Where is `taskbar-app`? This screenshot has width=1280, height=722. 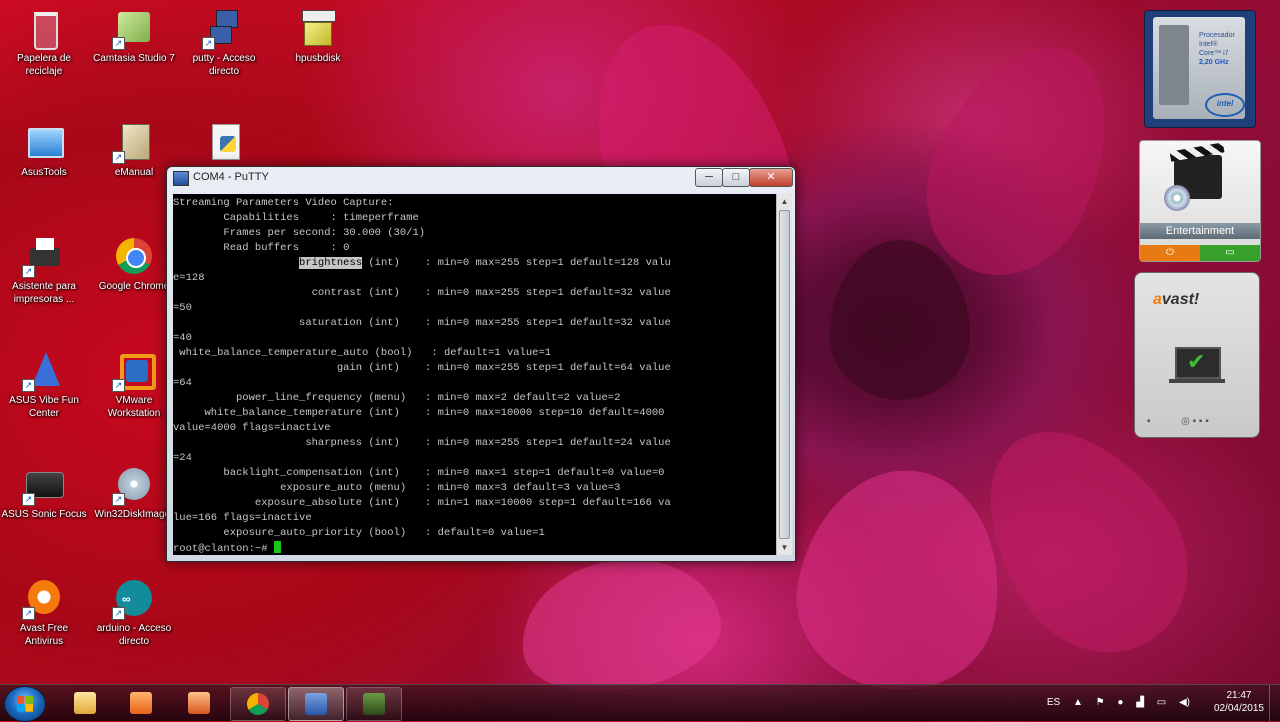
taskbar-app is located at coordinates (199, 703).